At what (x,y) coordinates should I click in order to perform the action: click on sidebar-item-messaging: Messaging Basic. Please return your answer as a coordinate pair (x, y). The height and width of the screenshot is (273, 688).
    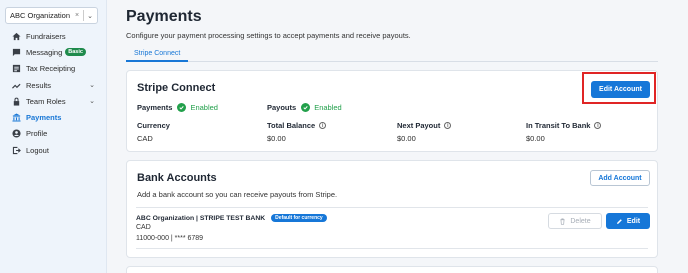
    Looking at the image, I should click on (53, 52).